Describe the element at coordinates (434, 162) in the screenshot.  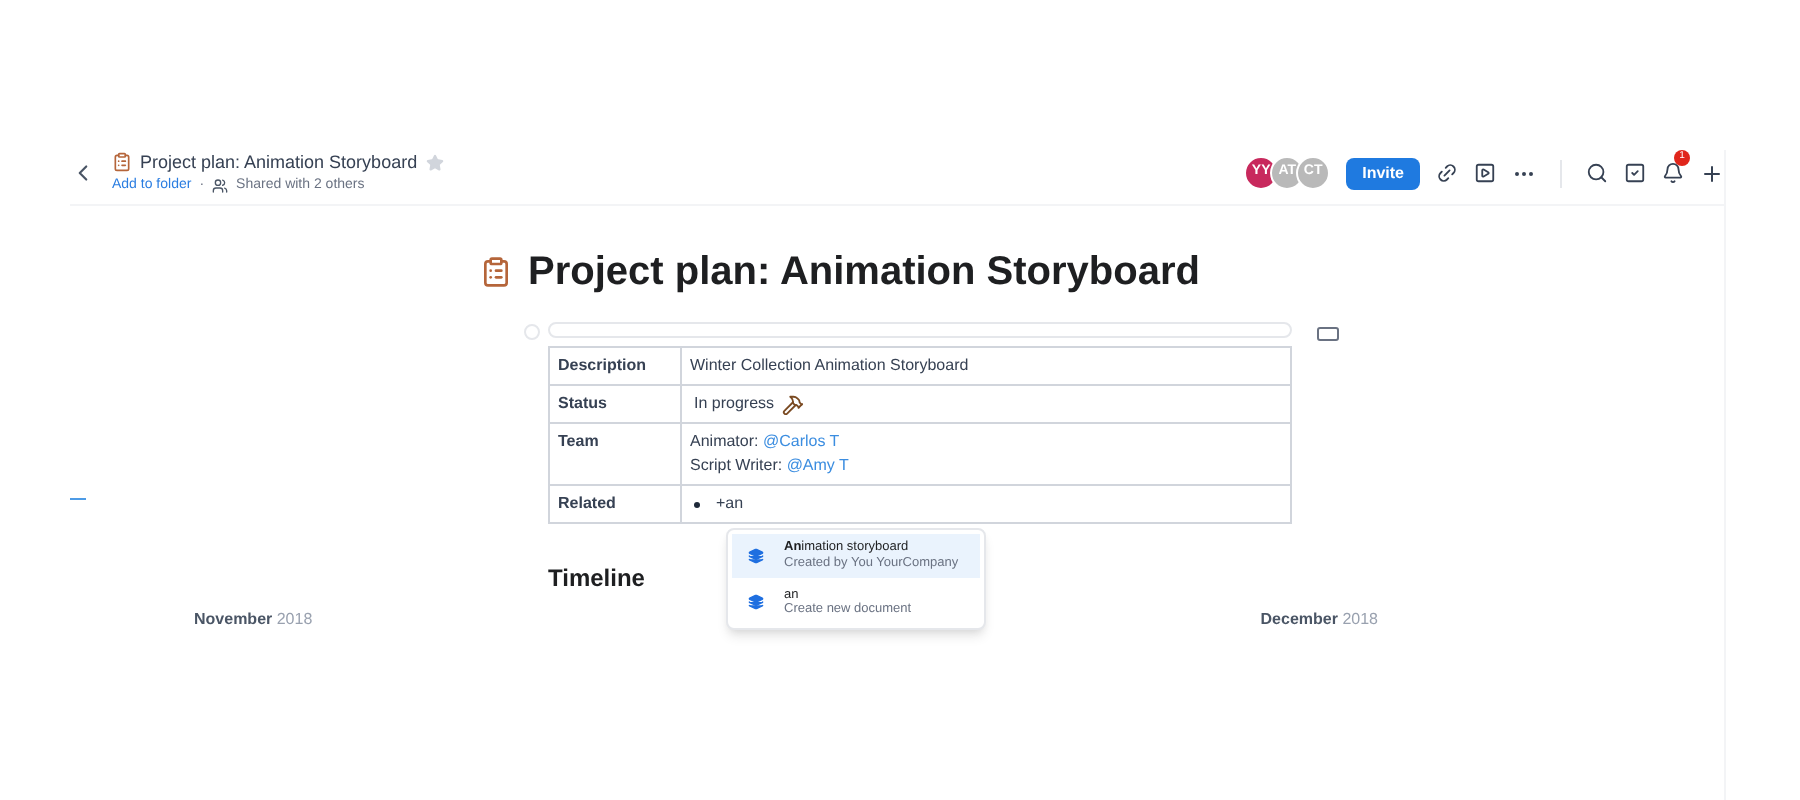
I see `star-icon` at that location.